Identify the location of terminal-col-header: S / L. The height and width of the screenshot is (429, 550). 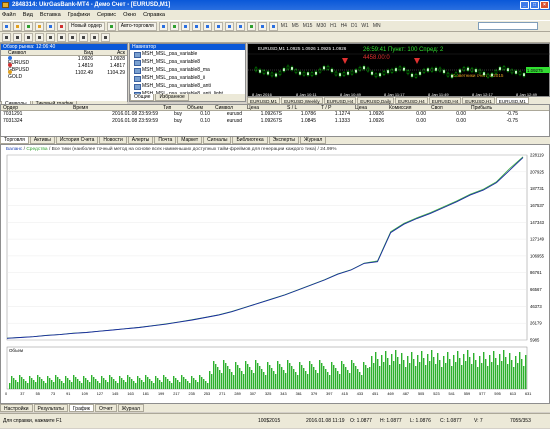
(302, 107).